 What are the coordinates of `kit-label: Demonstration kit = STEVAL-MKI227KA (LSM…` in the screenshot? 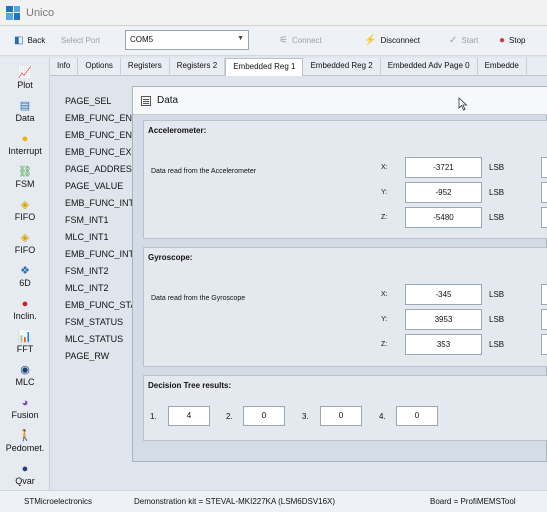 It's located at (235, 501).